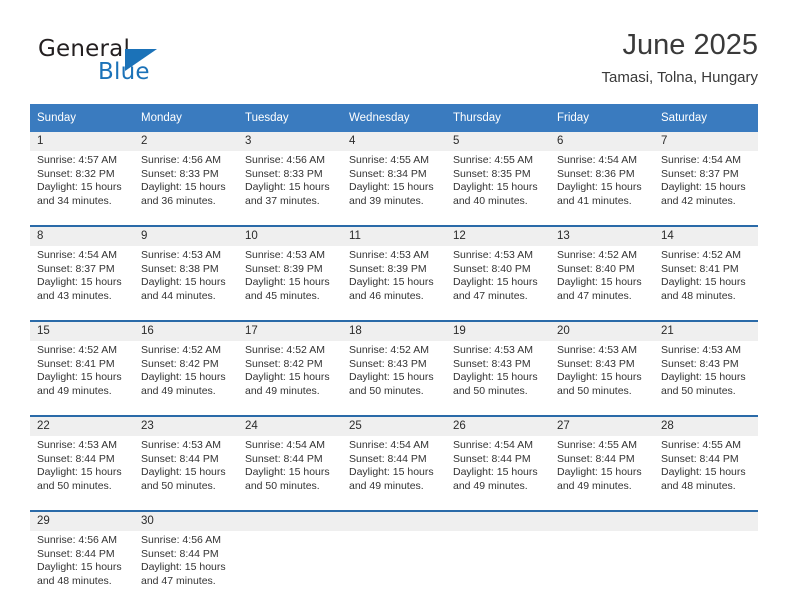  Describe the element at coordinates (186, 141) in the screenshot. I see `day-number: 2` at that location.